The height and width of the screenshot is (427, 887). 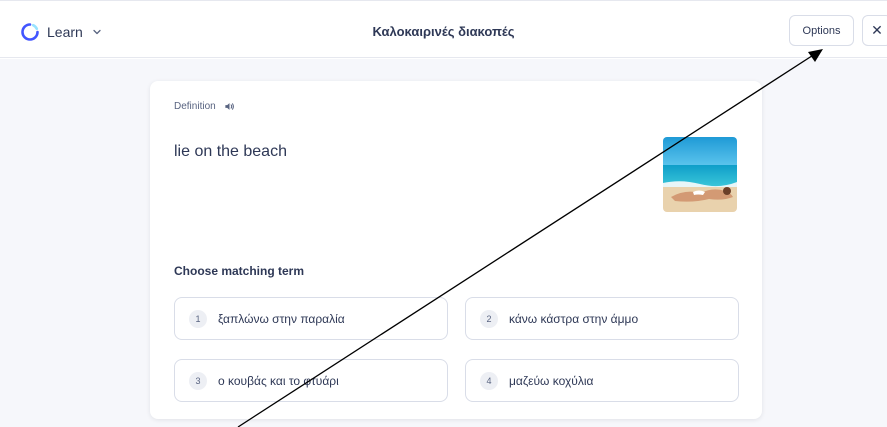 I want to click on option-text: μαζεύω κοχύλια, so click(x=551, y=380).